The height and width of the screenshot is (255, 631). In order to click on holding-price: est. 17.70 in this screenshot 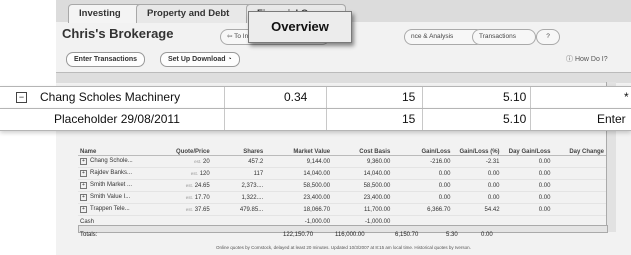, I will do `click(186, 197)`.